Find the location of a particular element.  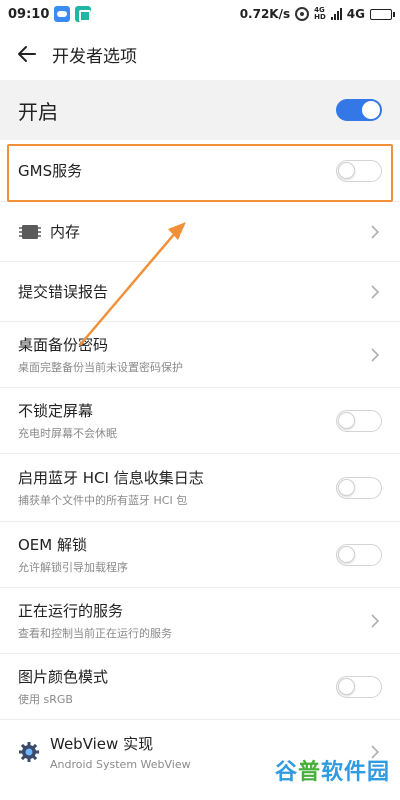

watermark-part-b: 普 is located at coordinates (309, 772).